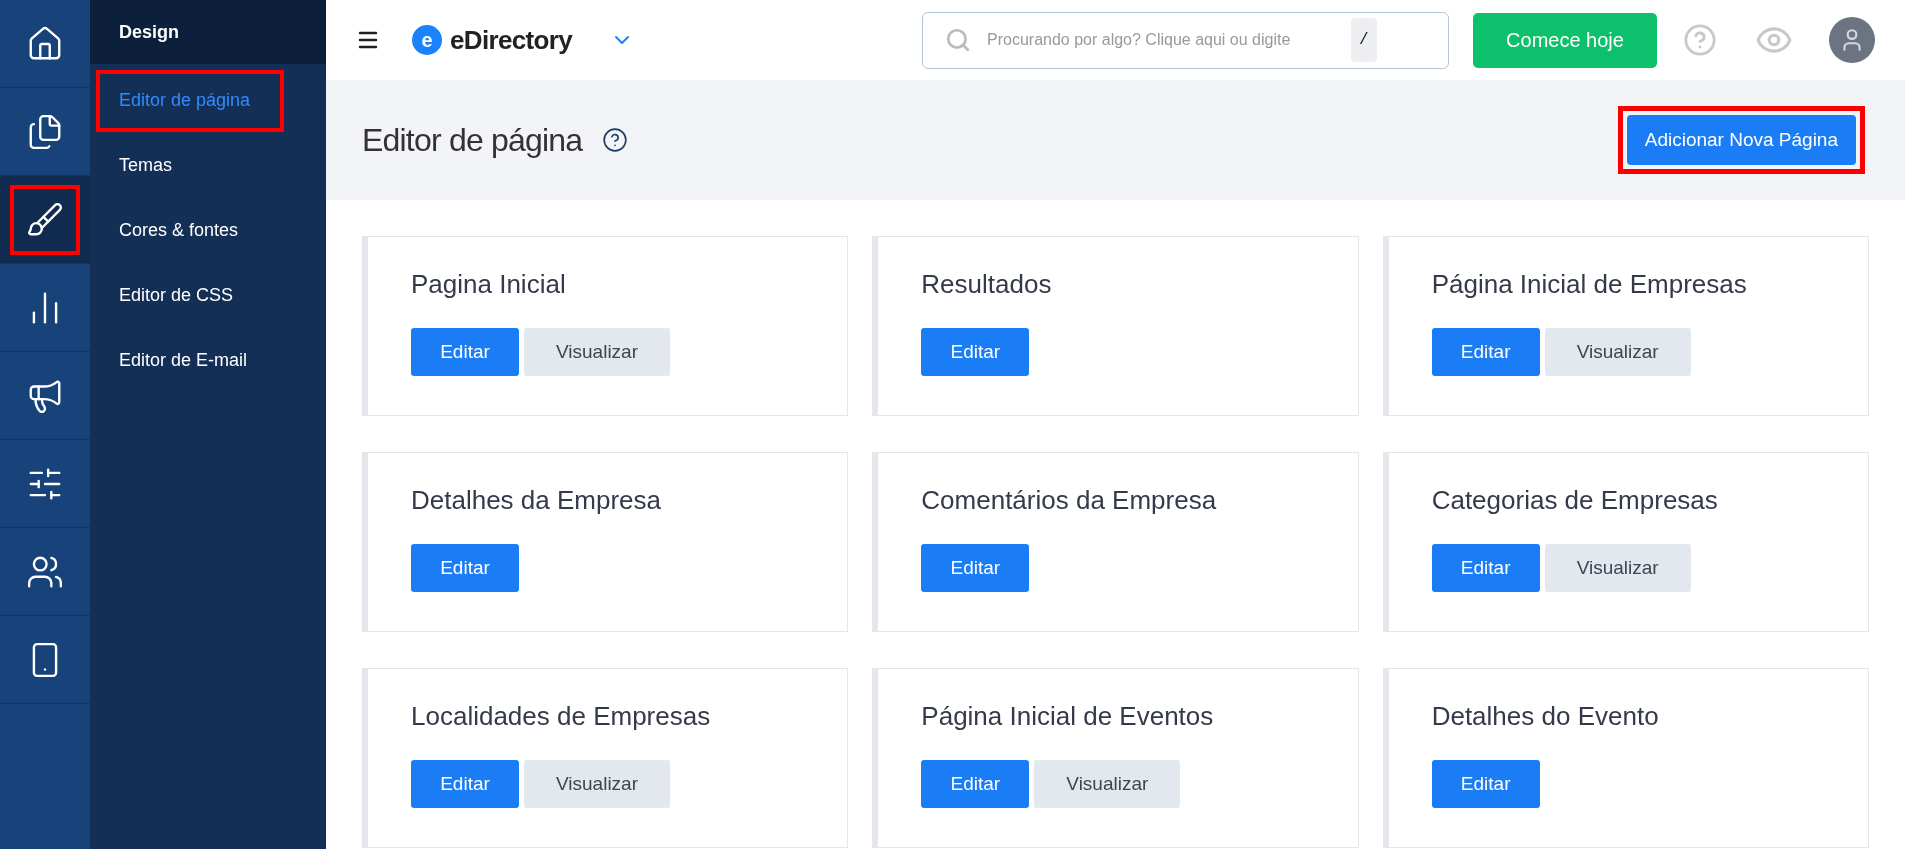  What do you see at coordinates (1575, 500) in the screenshot?
I see `card-title: Categorias de Empresas` at bounding box center [1575, 500].